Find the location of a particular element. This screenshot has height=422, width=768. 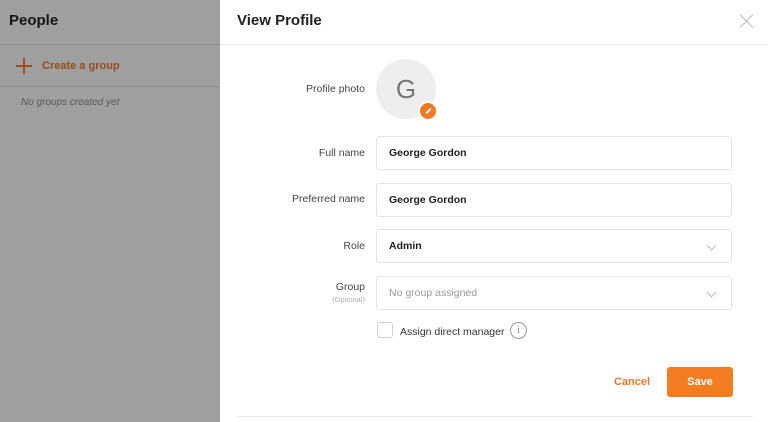

role-label: Role is located at coordinates (354, 246).